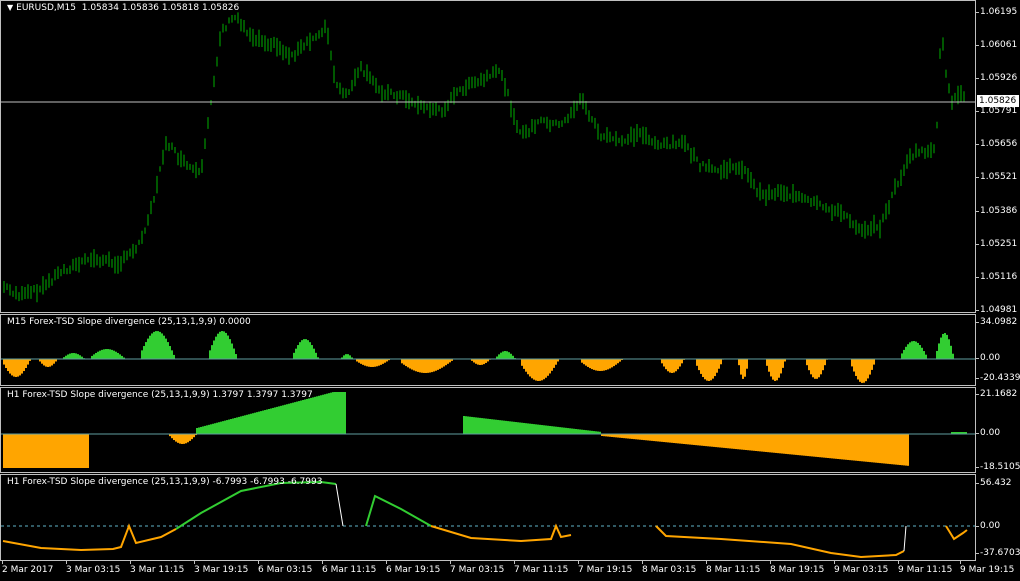 This screenshot has width=1020, height=581. What do you see at coordinates (997, 430) in the screenshot?
I see `indicator2-scale: 21.1682 0.00 -18.5105` at bounding box center [997, 430].